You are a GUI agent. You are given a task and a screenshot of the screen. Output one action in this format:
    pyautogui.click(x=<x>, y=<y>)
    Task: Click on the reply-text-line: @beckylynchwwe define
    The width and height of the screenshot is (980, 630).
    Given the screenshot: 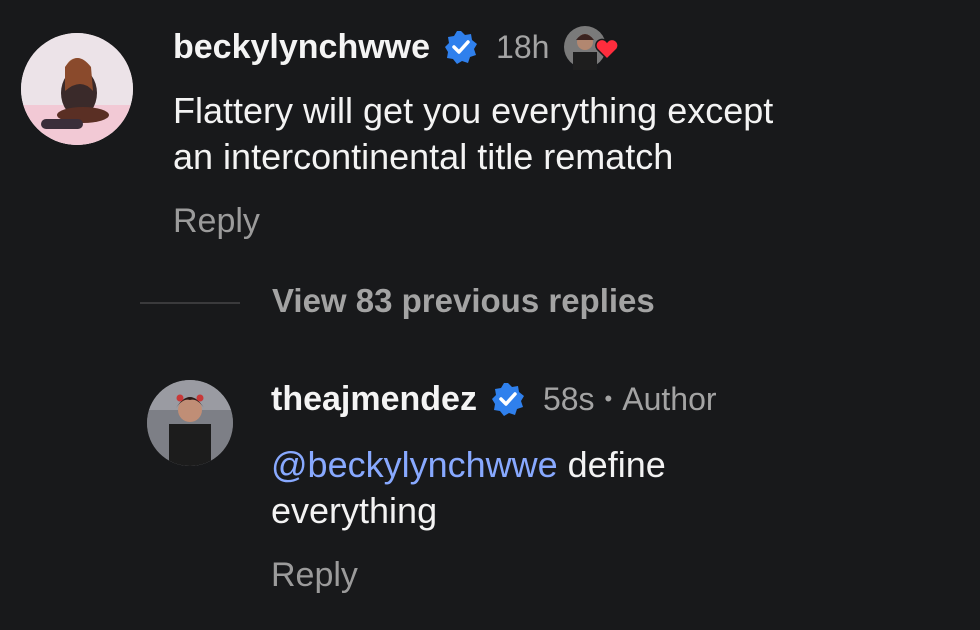 What is the action you would take?
    pyautogui.click(x=468, y=465)
    